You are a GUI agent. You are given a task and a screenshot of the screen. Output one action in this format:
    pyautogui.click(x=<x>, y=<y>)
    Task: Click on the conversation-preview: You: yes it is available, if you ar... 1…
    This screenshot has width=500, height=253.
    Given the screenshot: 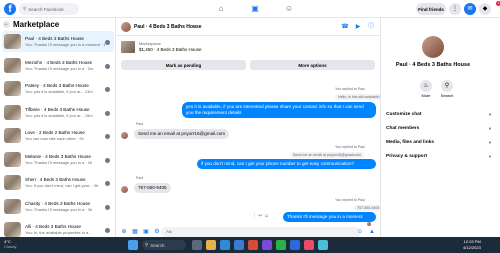 What is the action you would take?
    pyautogui.click(x=59, y=91)
    